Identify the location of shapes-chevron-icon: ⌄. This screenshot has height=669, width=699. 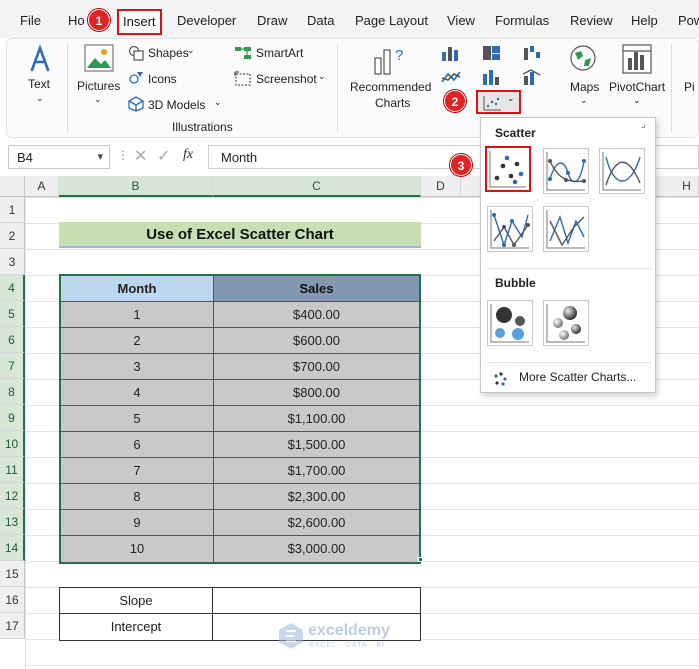
(191, 50).